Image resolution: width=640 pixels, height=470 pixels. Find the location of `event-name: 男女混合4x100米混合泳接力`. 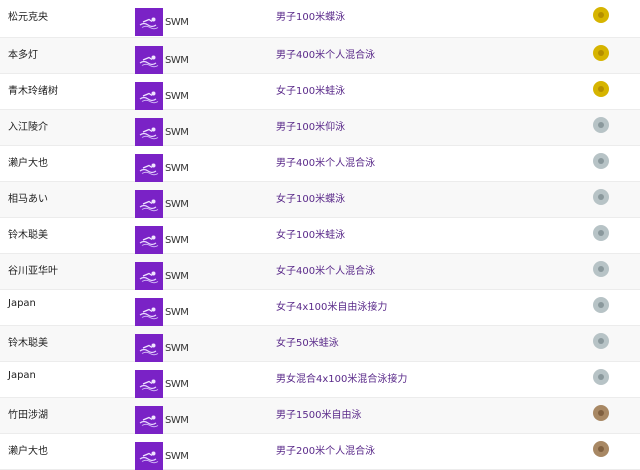

event-name: 男女混合4x100米混合泳接力 is located at coordinates (341, 377).